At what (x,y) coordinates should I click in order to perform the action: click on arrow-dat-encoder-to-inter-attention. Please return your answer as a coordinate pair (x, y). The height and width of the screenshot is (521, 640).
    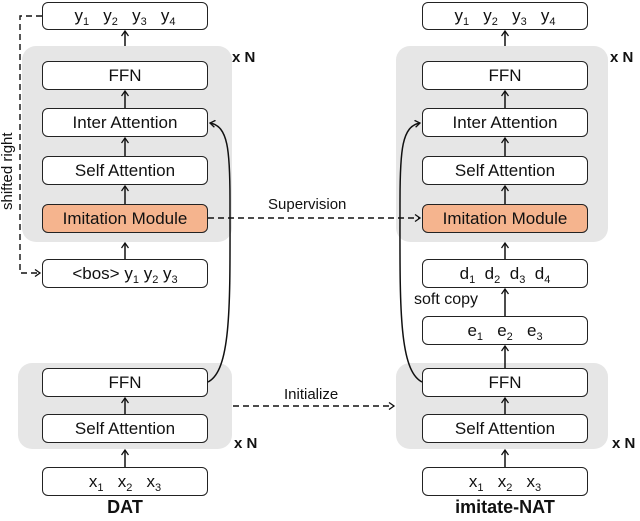
    Looking at the image, I should click on (219, 253).